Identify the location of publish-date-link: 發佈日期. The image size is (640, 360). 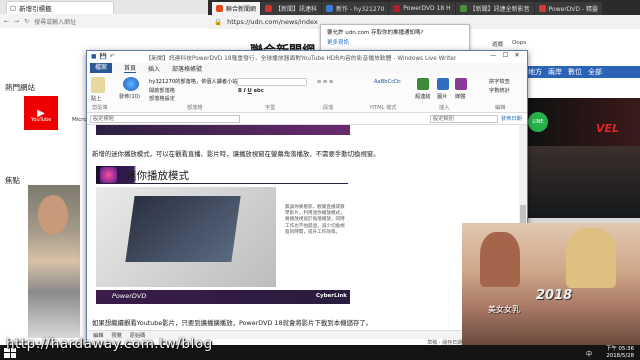
(511, 118).